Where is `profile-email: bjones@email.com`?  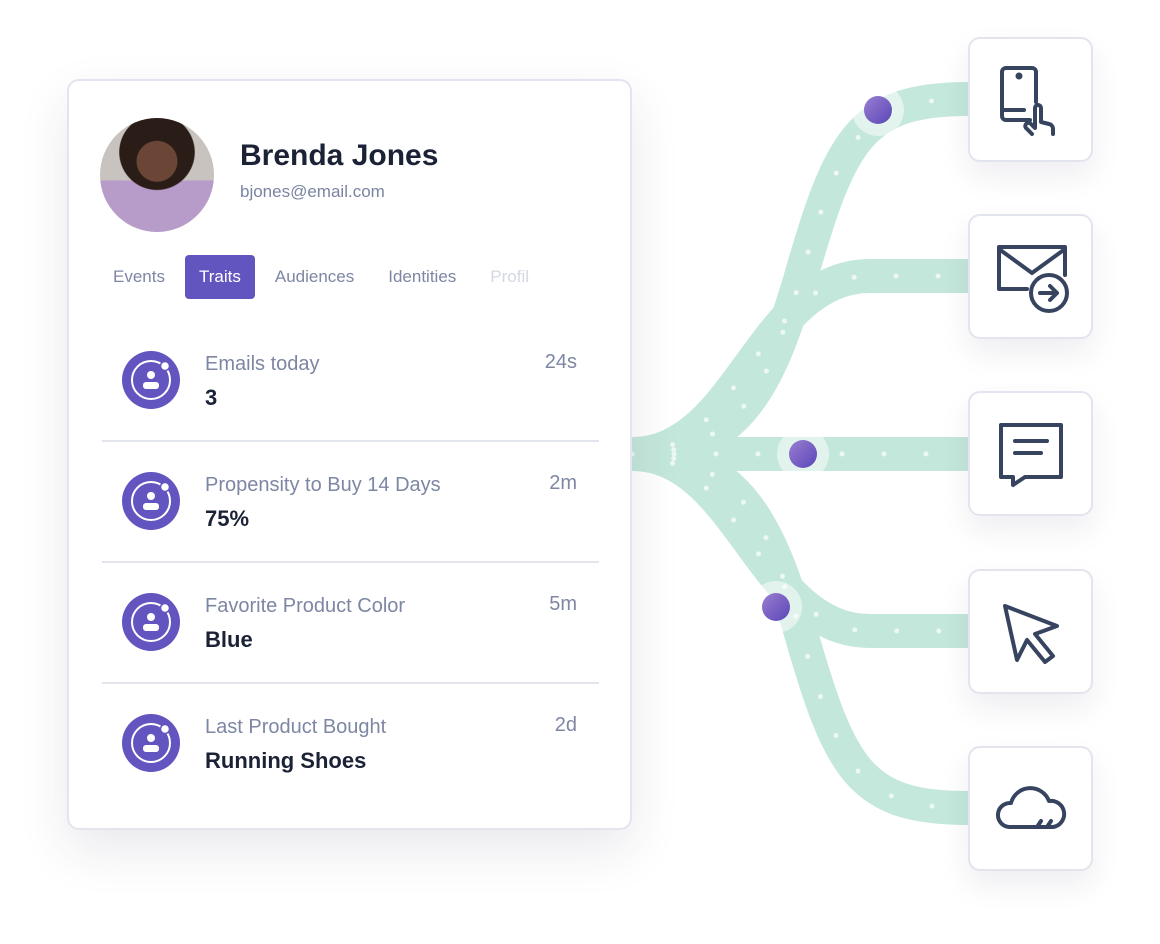 profile-email: bjones@email.com is located at coordinates (312, 191).